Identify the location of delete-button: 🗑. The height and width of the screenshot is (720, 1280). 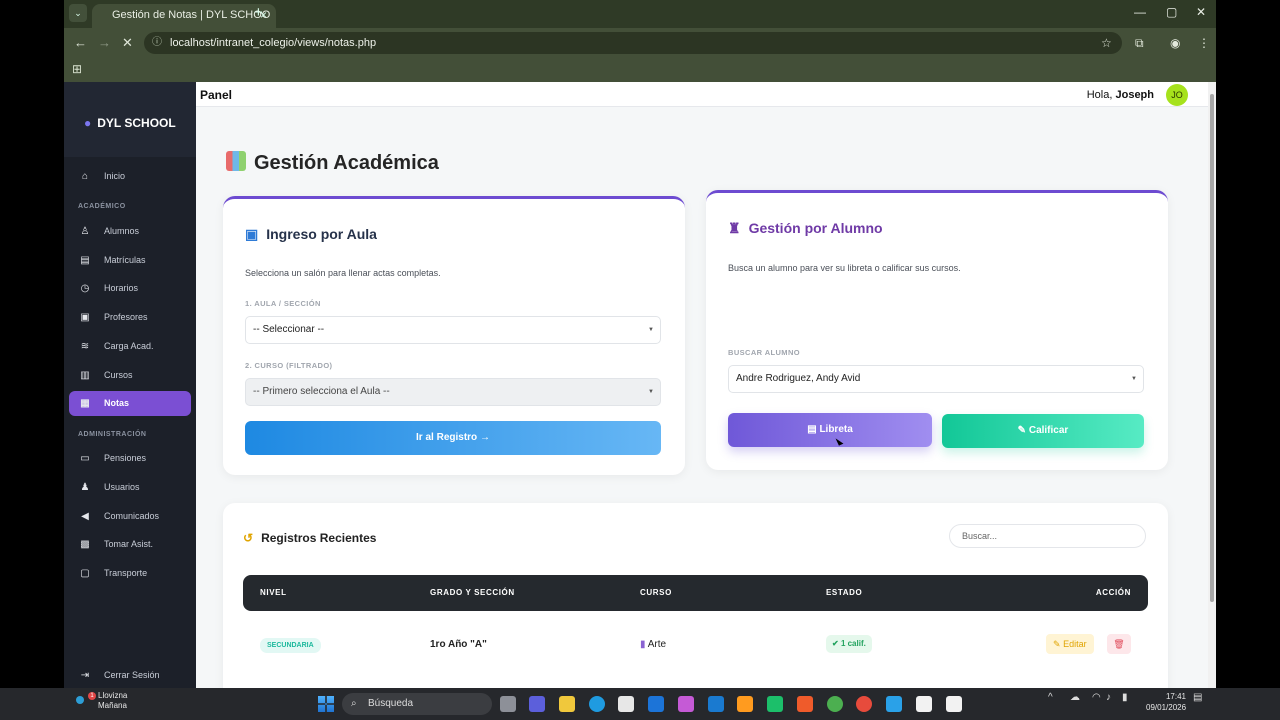
(1119, 644).